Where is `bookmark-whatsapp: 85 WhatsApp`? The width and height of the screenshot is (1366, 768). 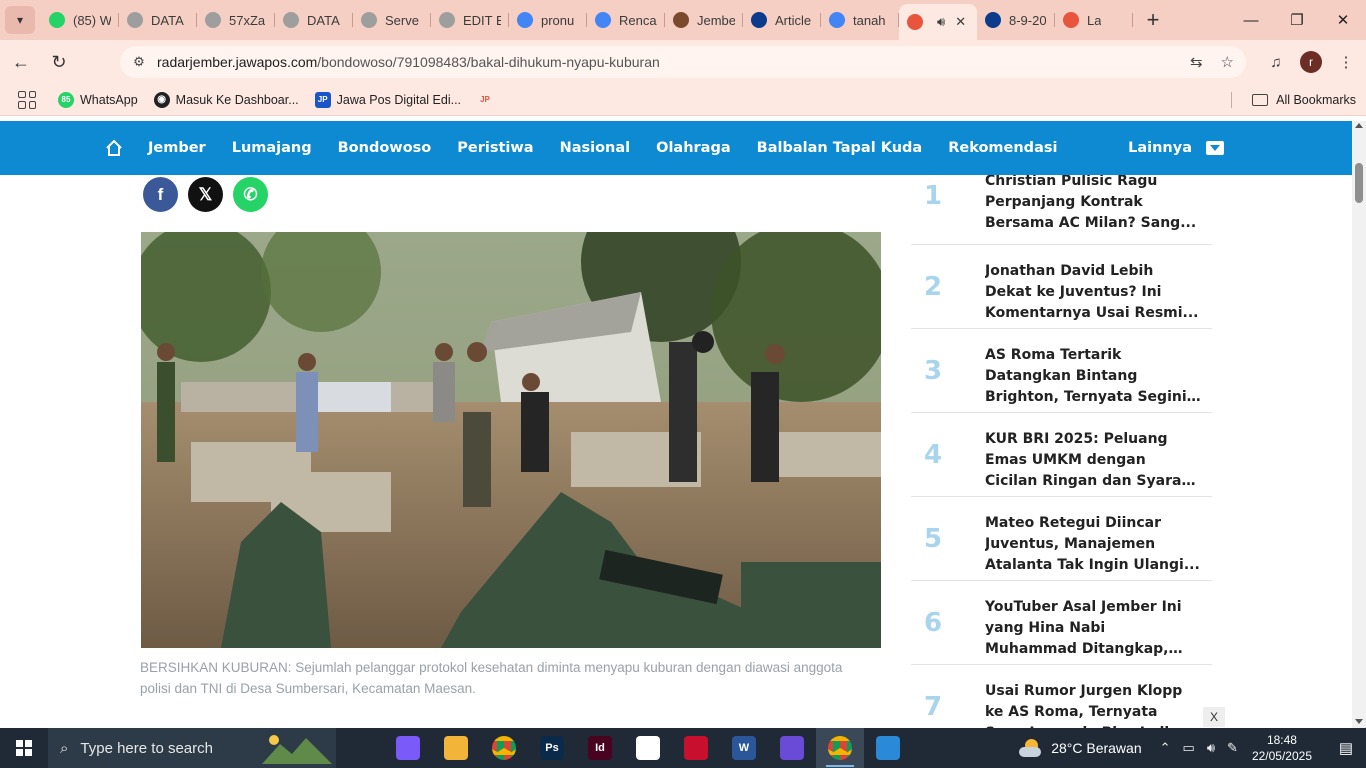
bookmark-whatsapp: 85 WhatsApp is located at coordinates (98, 99).